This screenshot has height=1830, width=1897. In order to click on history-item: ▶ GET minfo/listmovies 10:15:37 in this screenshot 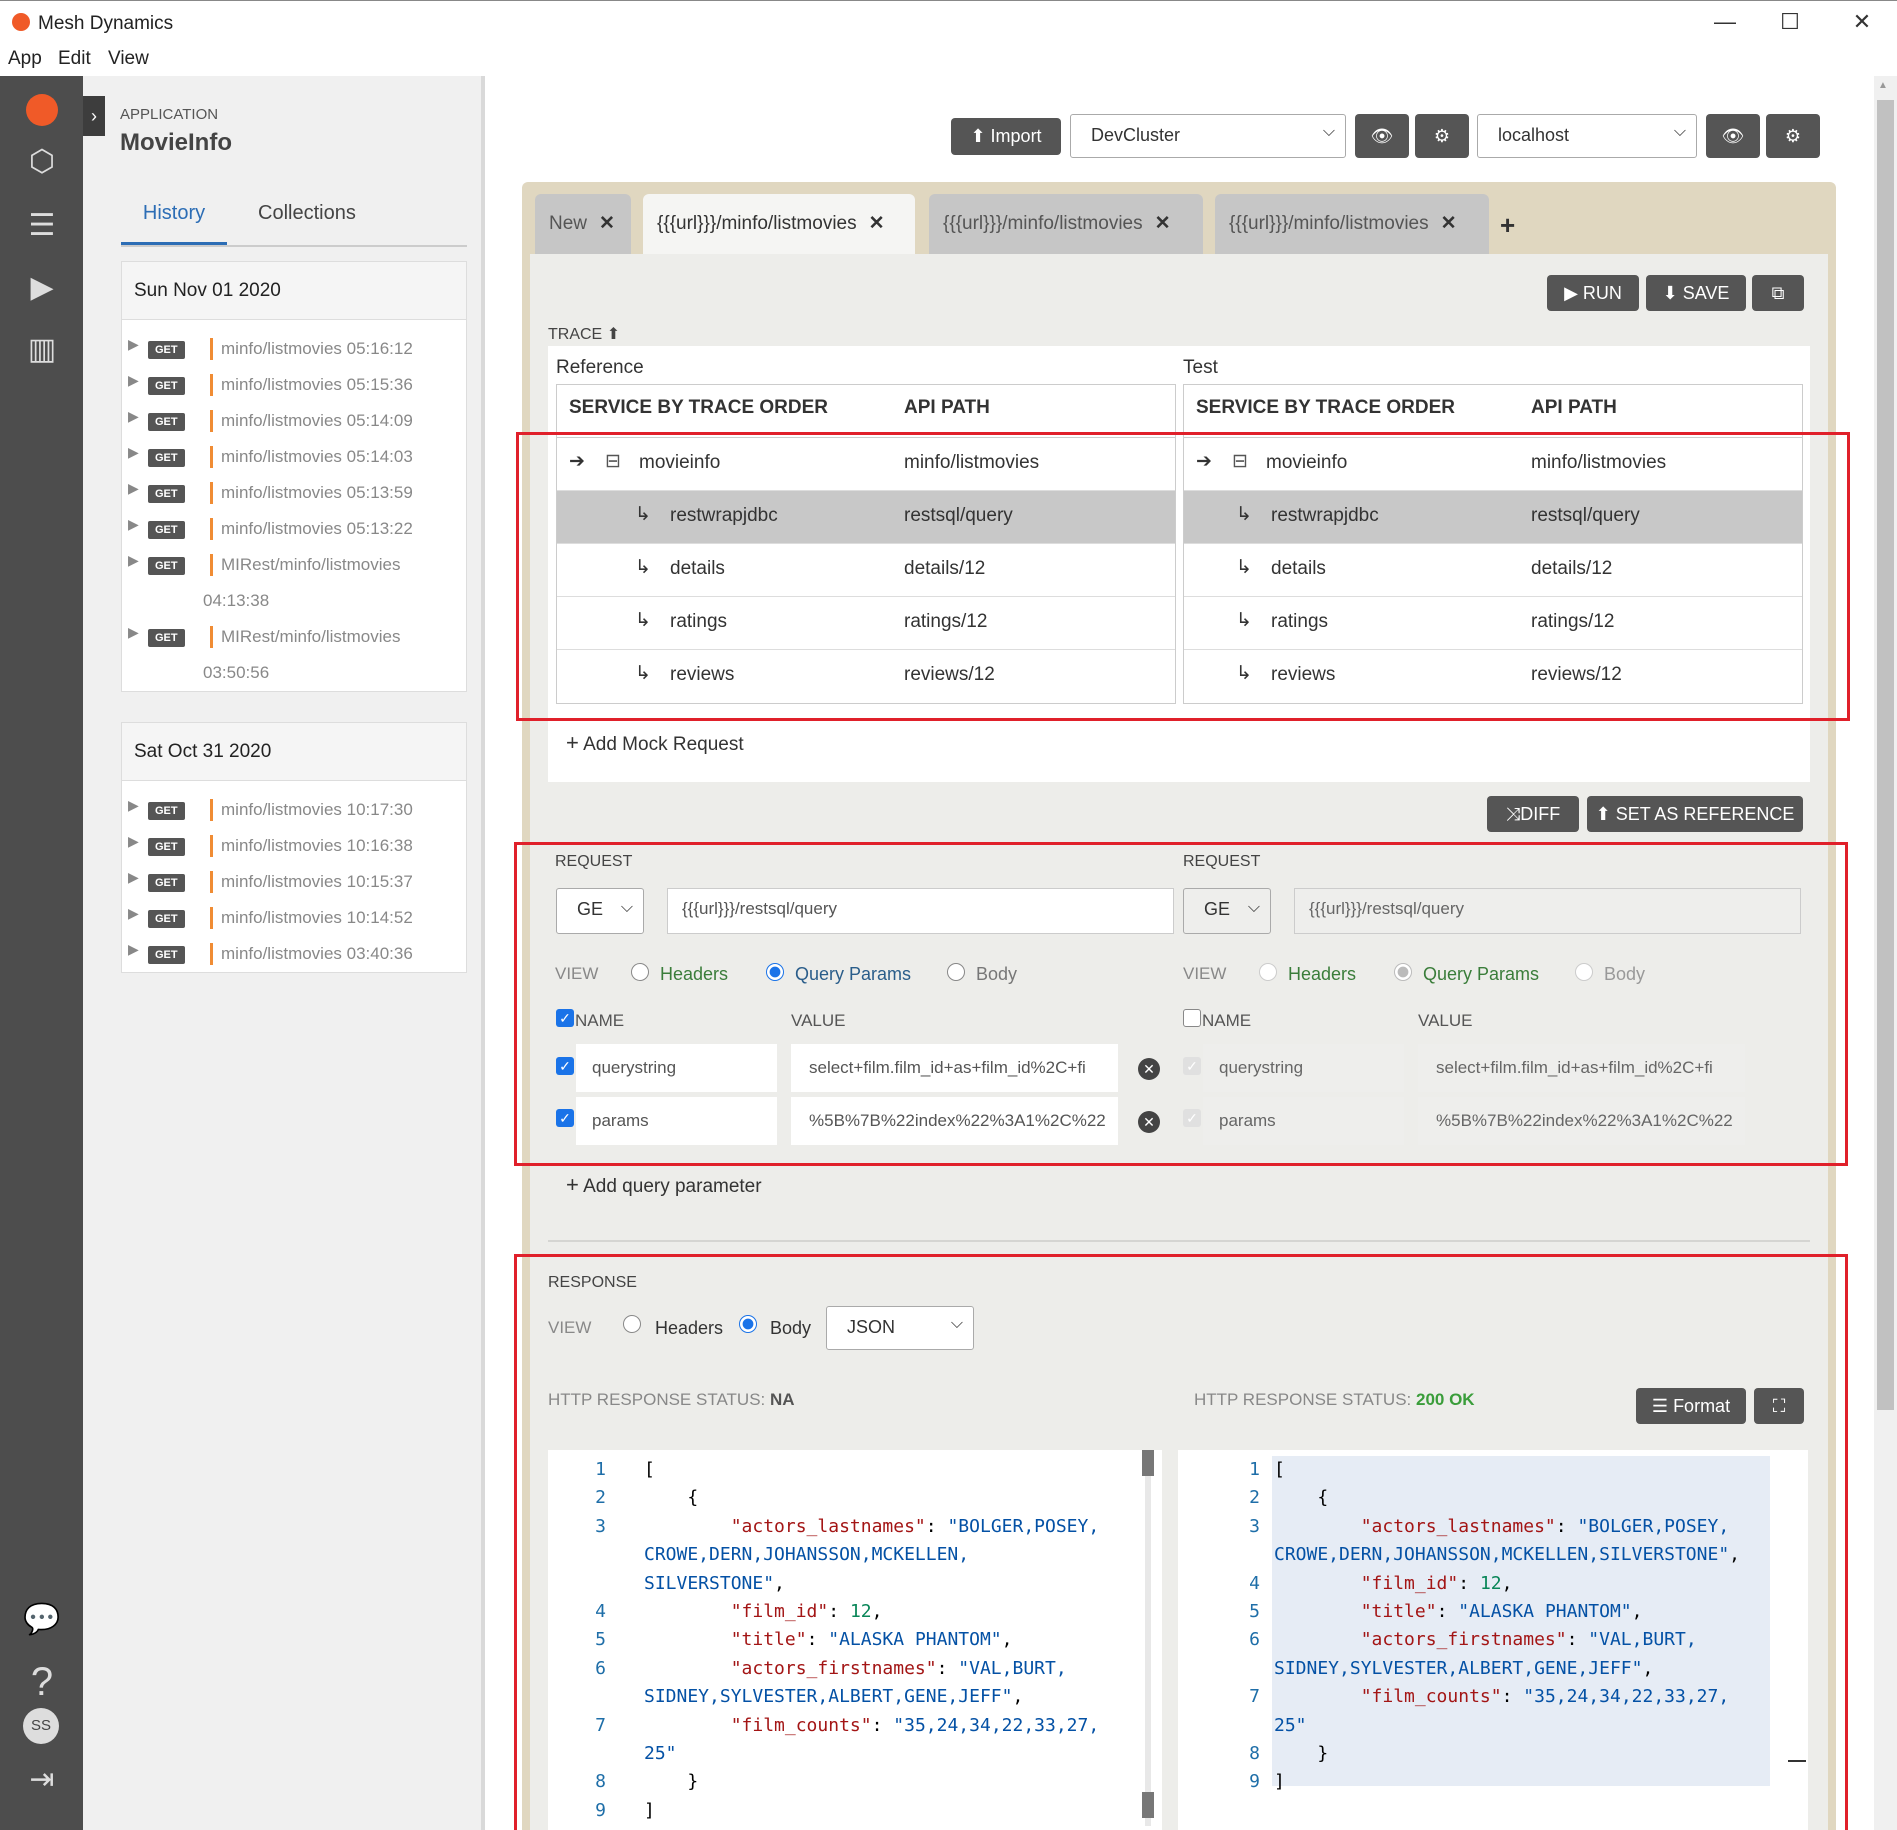, I will do `click(294, 887)`.